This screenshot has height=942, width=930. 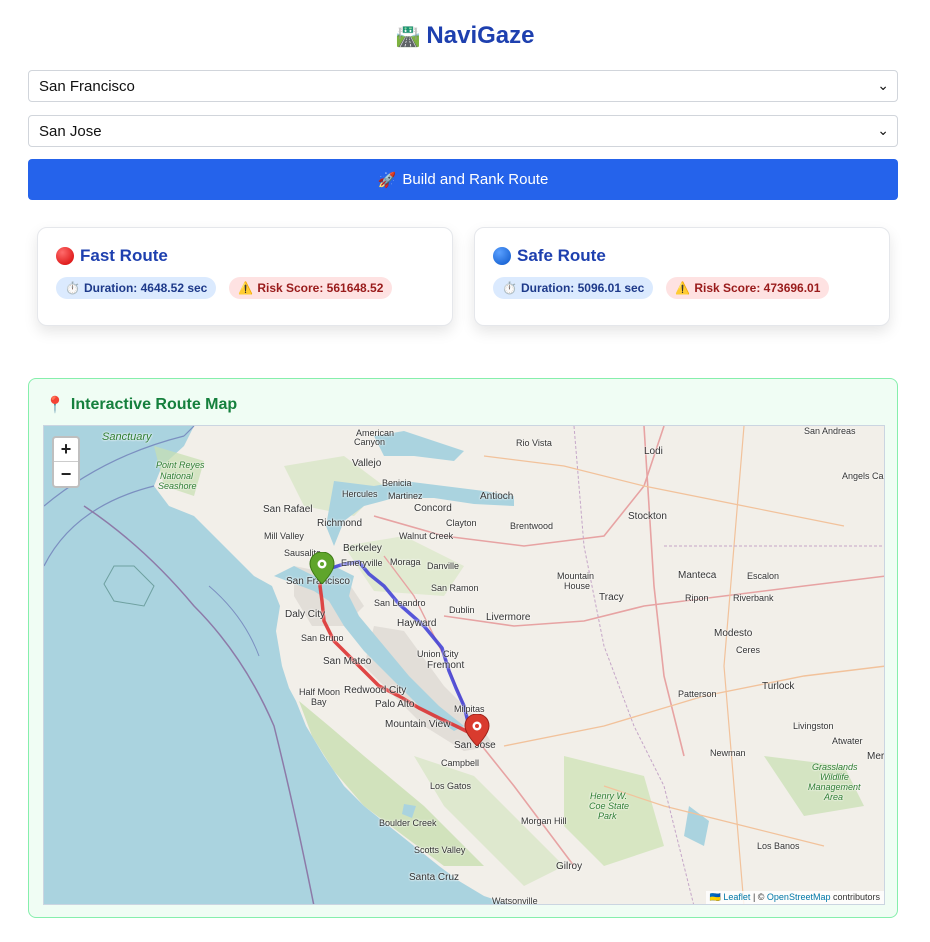 What do you see at coordinates (576, 576) in the screenshot?
I see `map-label: Mountain` at bounding box center [576, 576].